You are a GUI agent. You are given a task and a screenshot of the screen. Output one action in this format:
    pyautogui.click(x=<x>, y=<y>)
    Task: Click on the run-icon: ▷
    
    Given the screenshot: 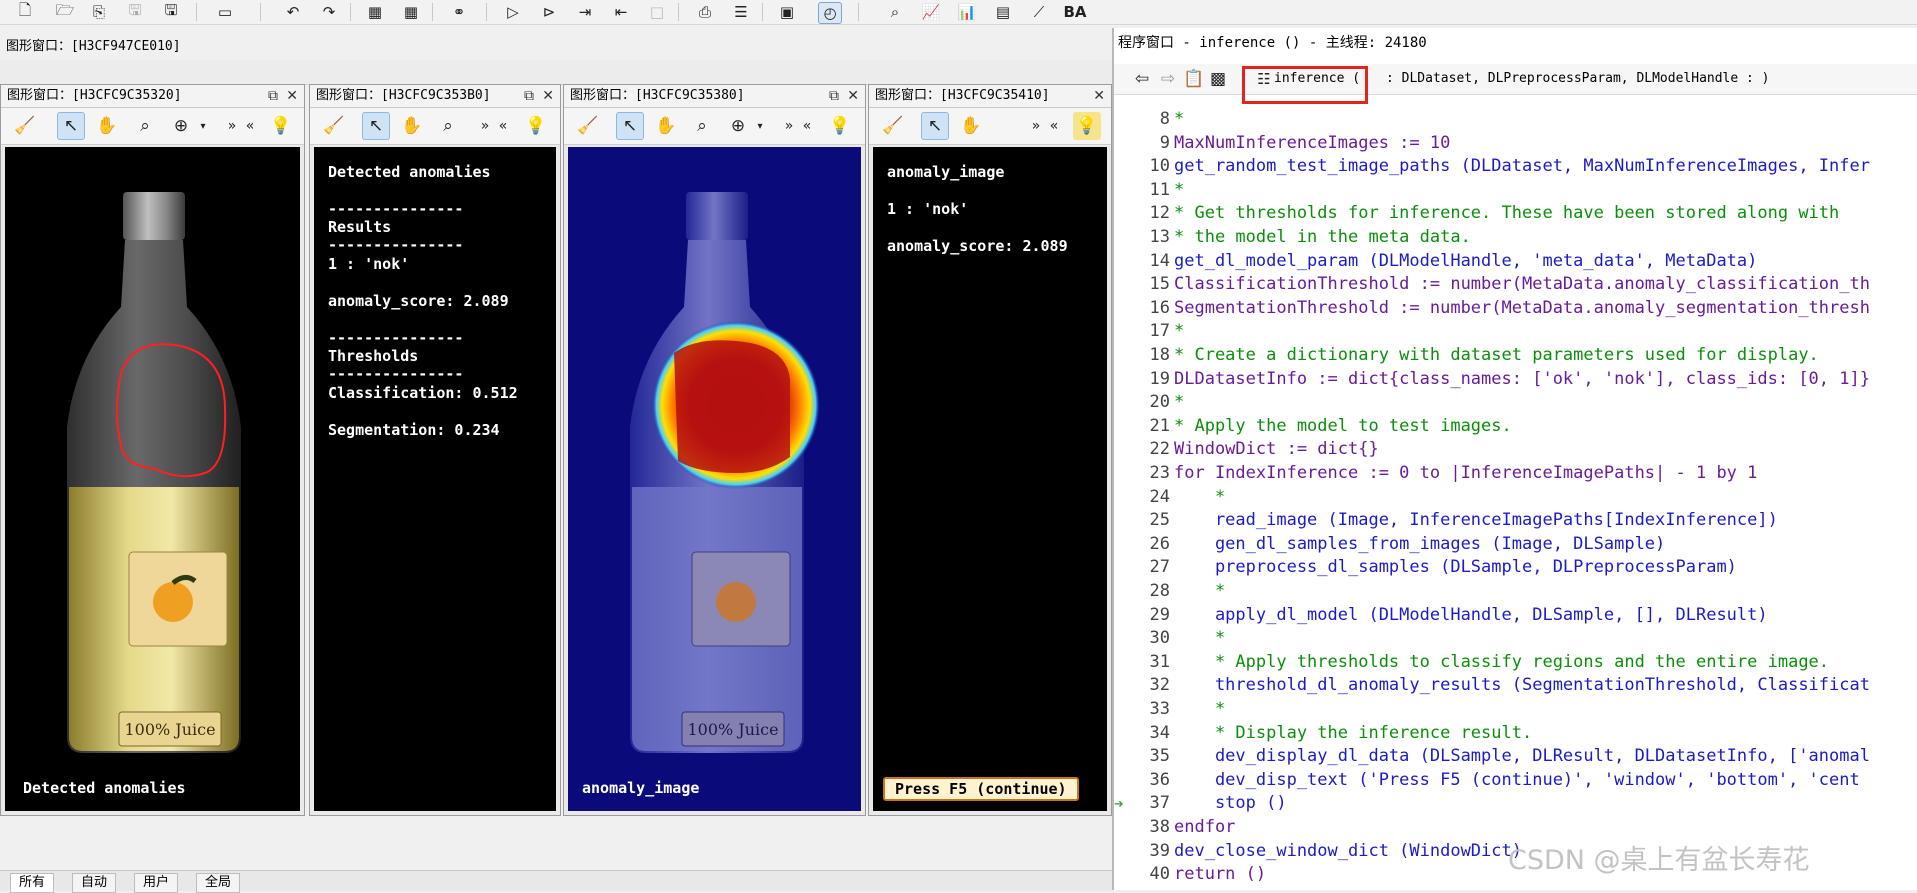 What is the action you would take?
    pyautogui.click(x=513, y=12)
    